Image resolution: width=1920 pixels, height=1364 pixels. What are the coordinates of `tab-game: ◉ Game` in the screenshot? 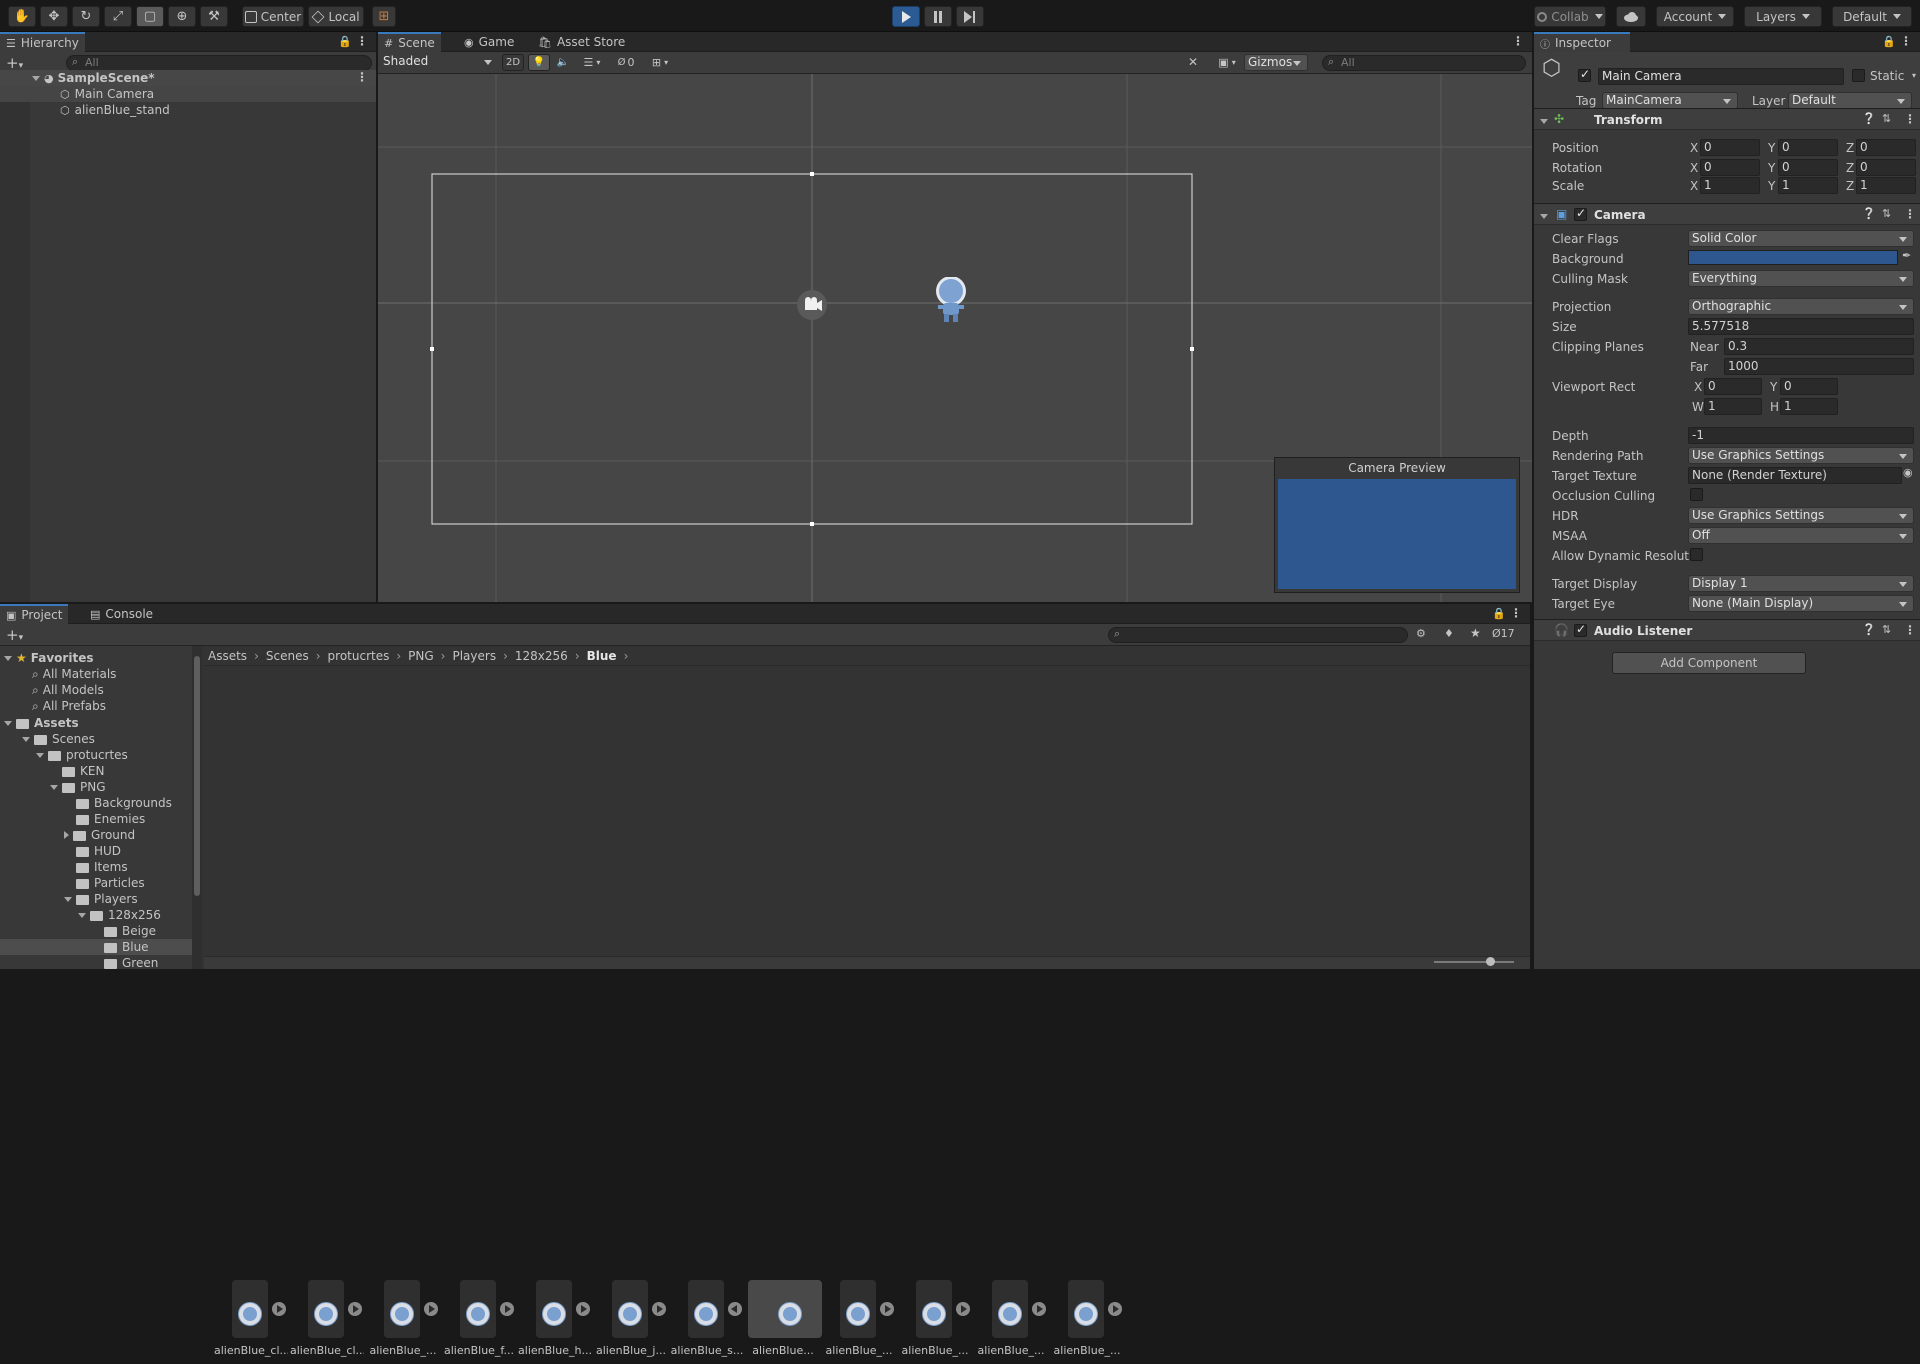 It's located at (489, 42).